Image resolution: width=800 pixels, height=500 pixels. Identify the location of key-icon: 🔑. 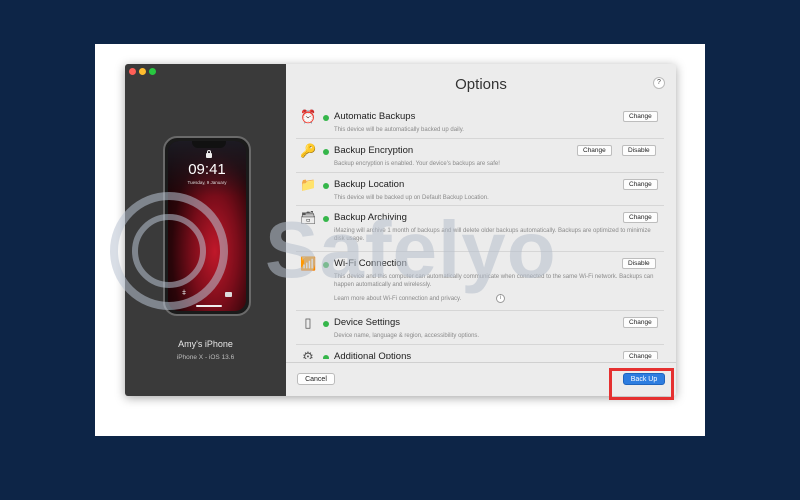
(308, 150).